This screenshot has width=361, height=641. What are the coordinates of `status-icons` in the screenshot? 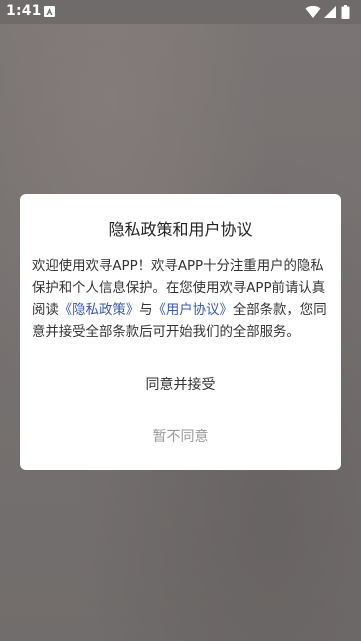 It's located at (330, 12).